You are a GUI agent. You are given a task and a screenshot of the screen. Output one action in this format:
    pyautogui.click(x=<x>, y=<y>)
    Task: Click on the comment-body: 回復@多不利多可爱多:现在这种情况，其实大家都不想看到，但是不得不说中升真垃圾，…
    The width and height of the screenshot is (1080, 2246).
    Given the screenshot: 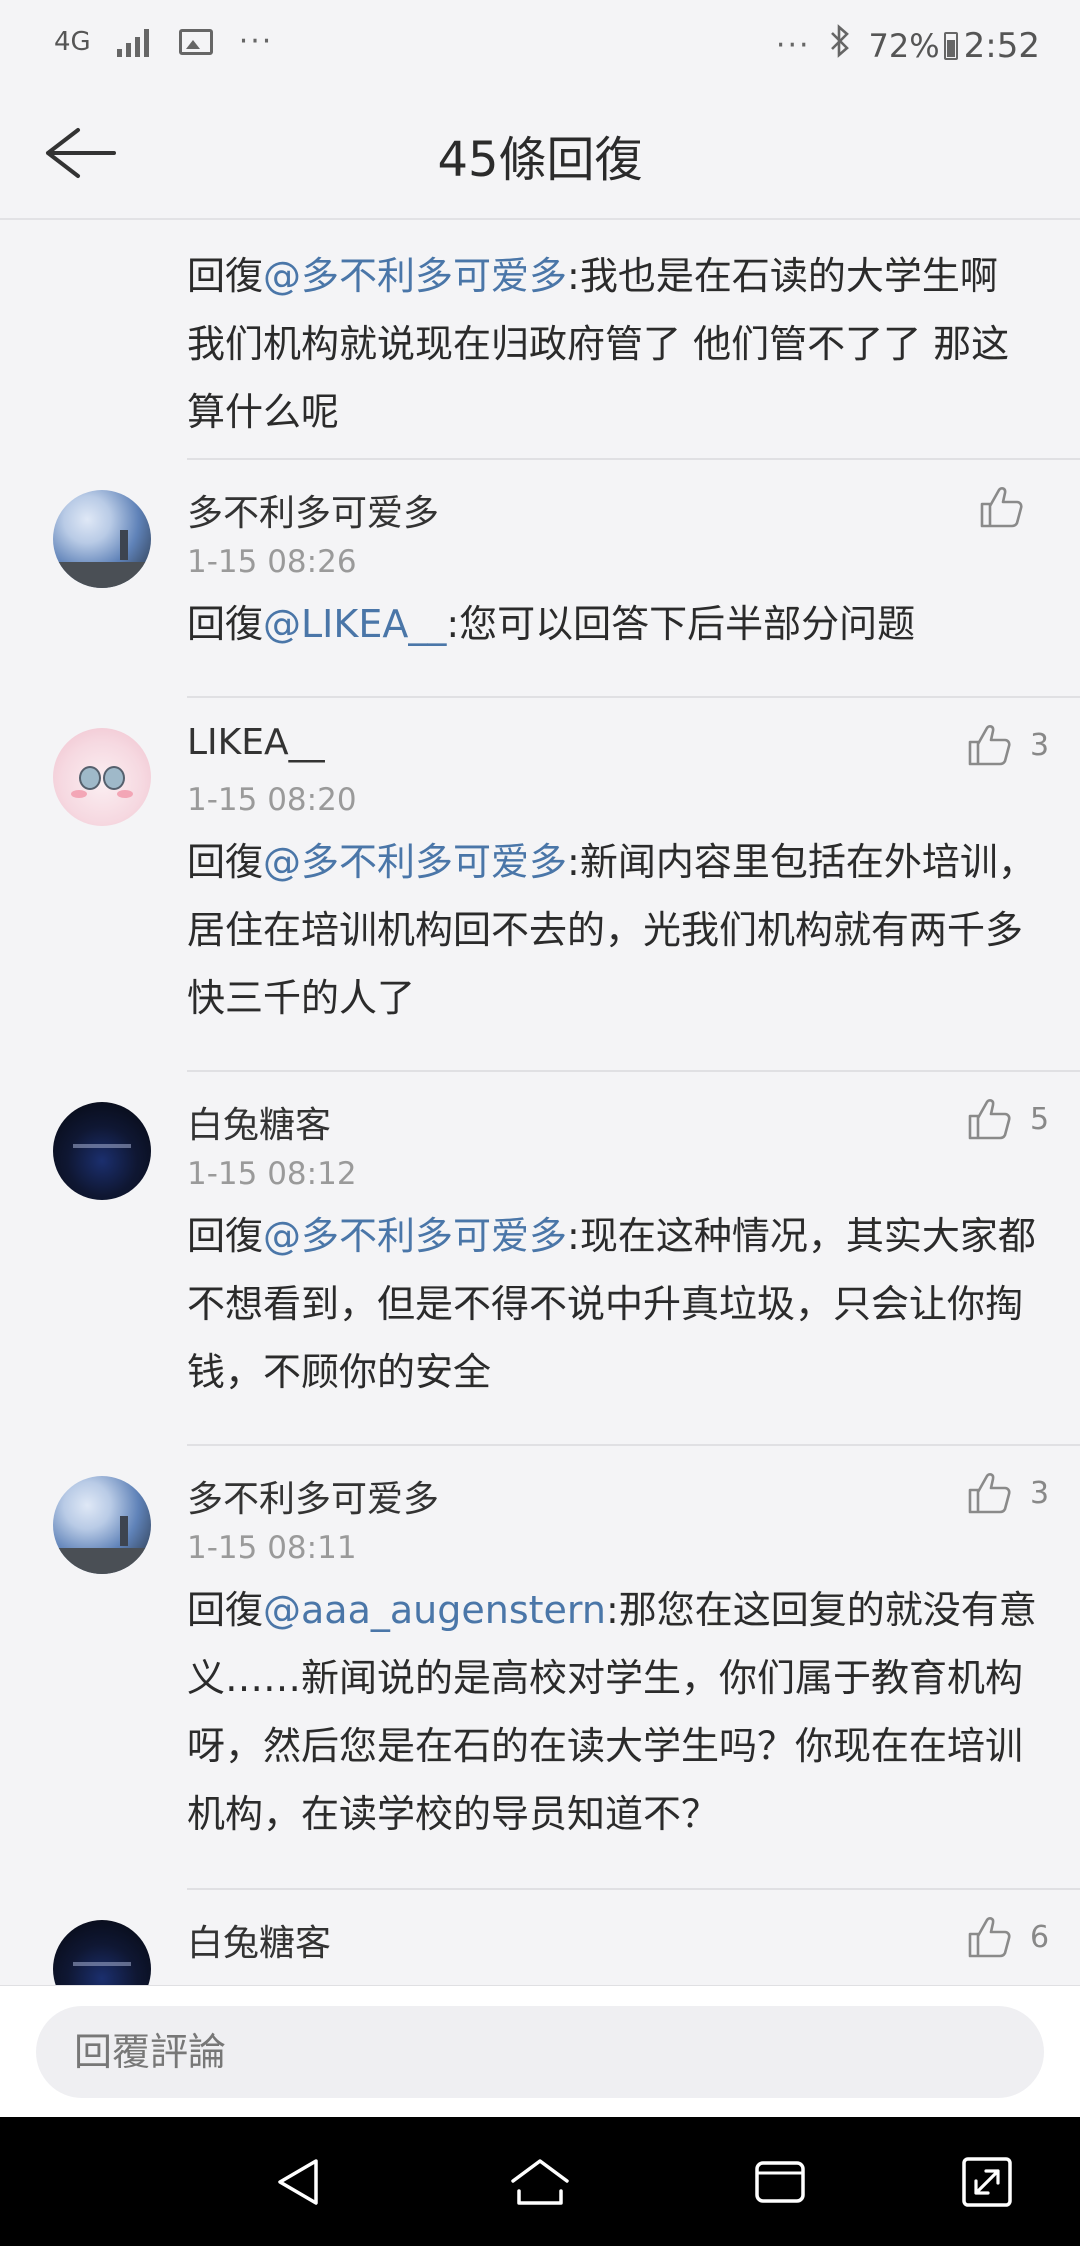 What is the action you would take?
    pyautogui.click(x=612, y=1304)
    